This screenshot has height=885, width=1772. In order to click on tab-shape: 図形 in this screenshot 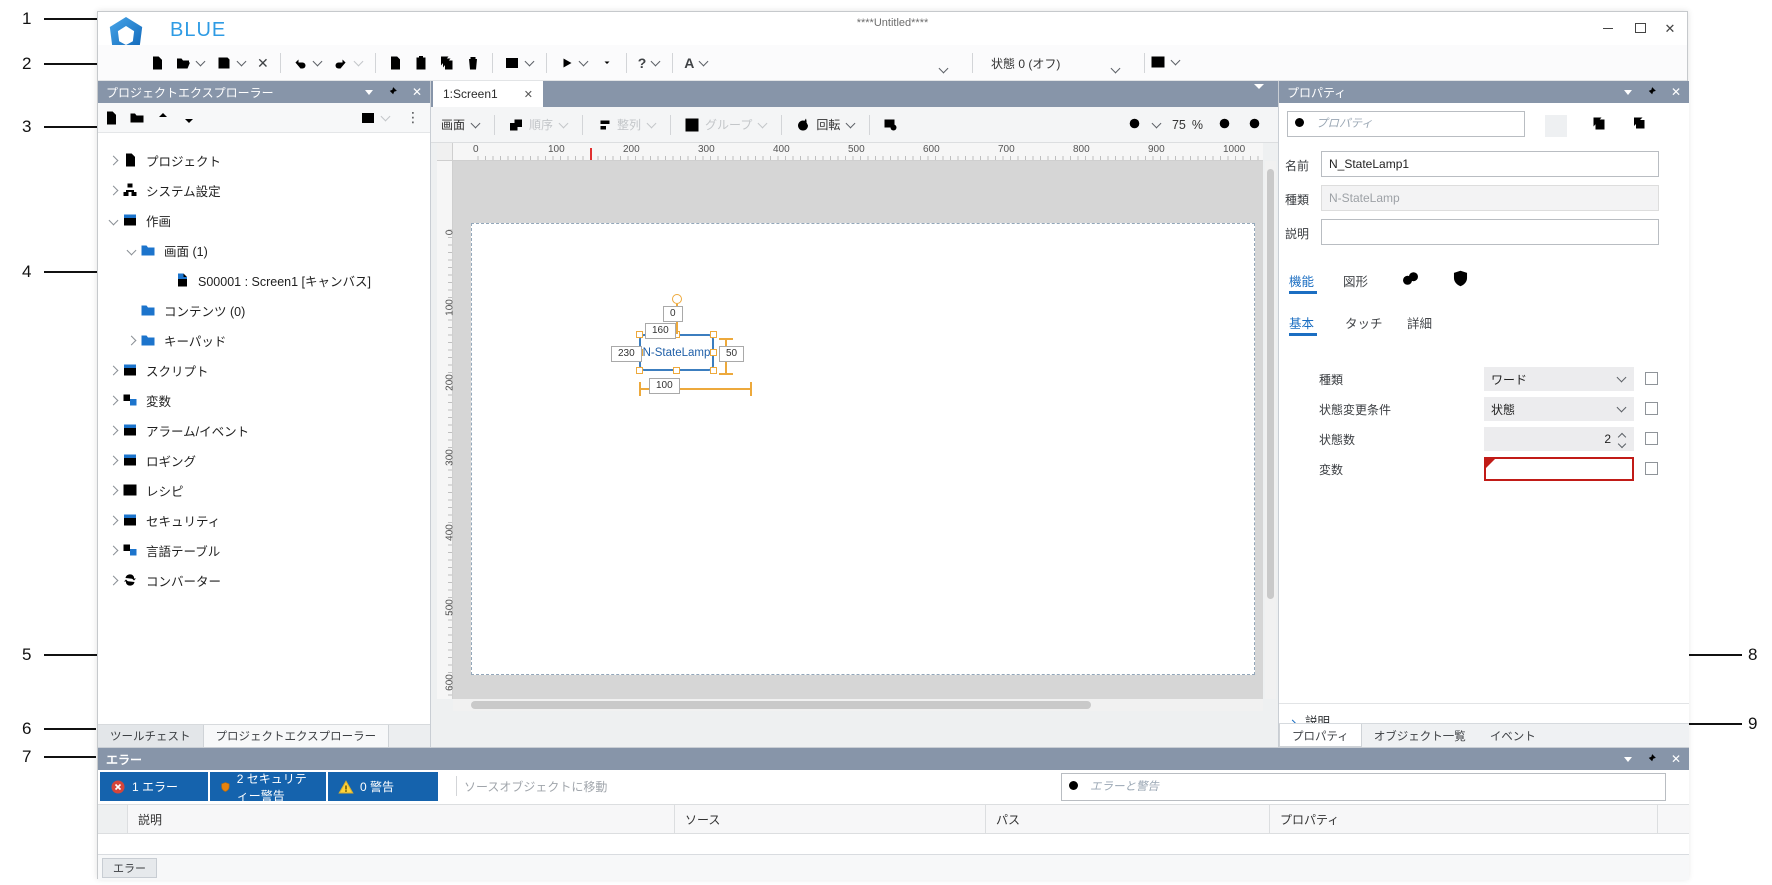, I will do `click(1355, 280)`.